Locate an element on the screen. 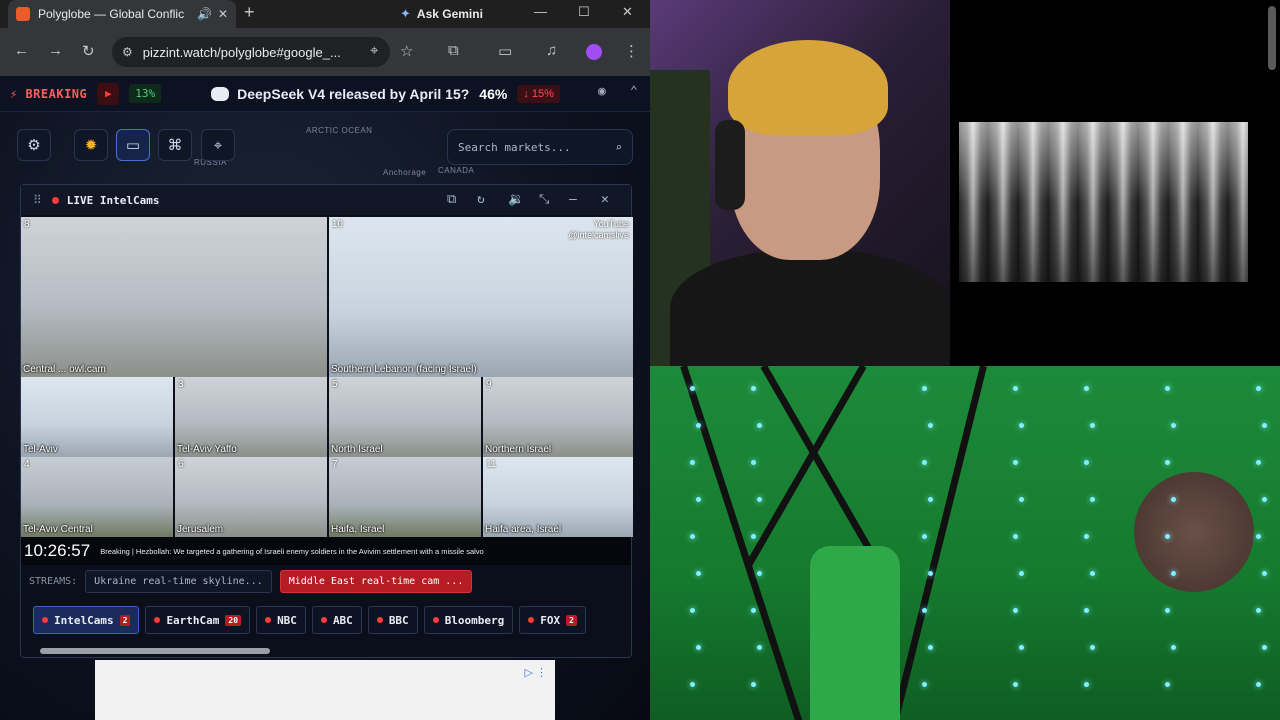 The width and height of the screenshot is (1280, 720). camera-tile: 6 Jerusalem is located at coordinates (251, 497).